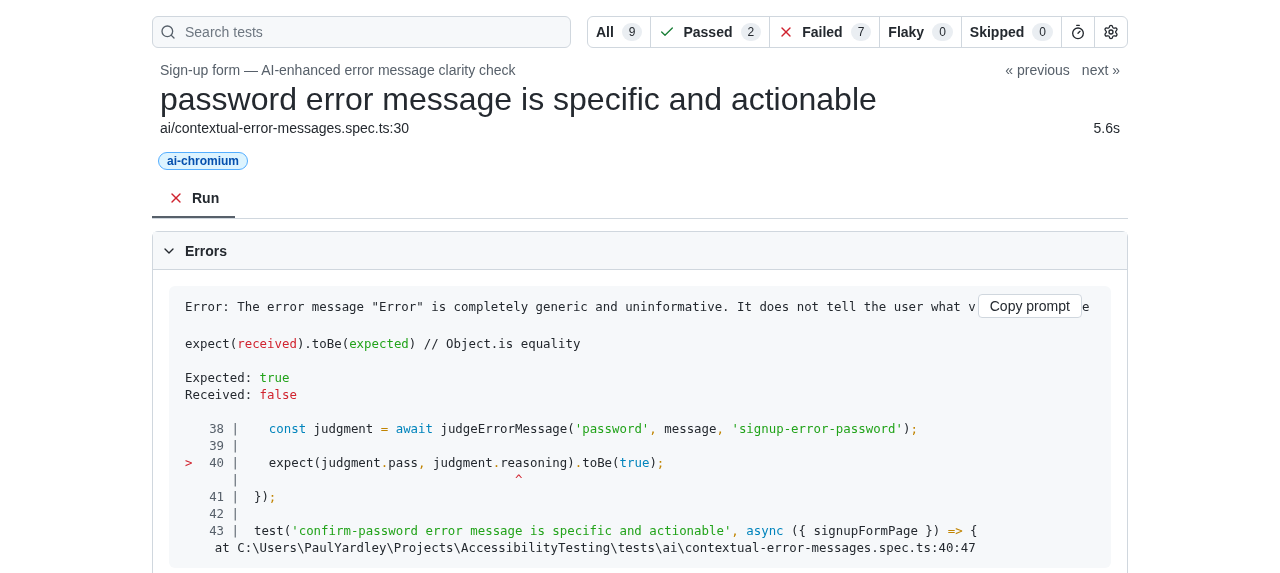  What do you see at coordinates (466, 462) in the screenshot?
I see `code-line: expect(judgment.pass, judgment.reasoning).toBe(true);` at bounding box center [466, 462].